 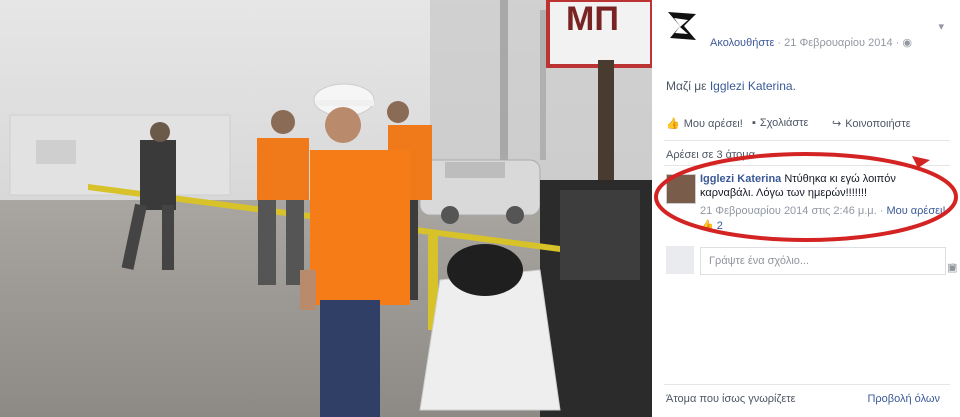 I want to click on share-action: ↪ Κοινοποιήστε, so click(x=871, y=124).